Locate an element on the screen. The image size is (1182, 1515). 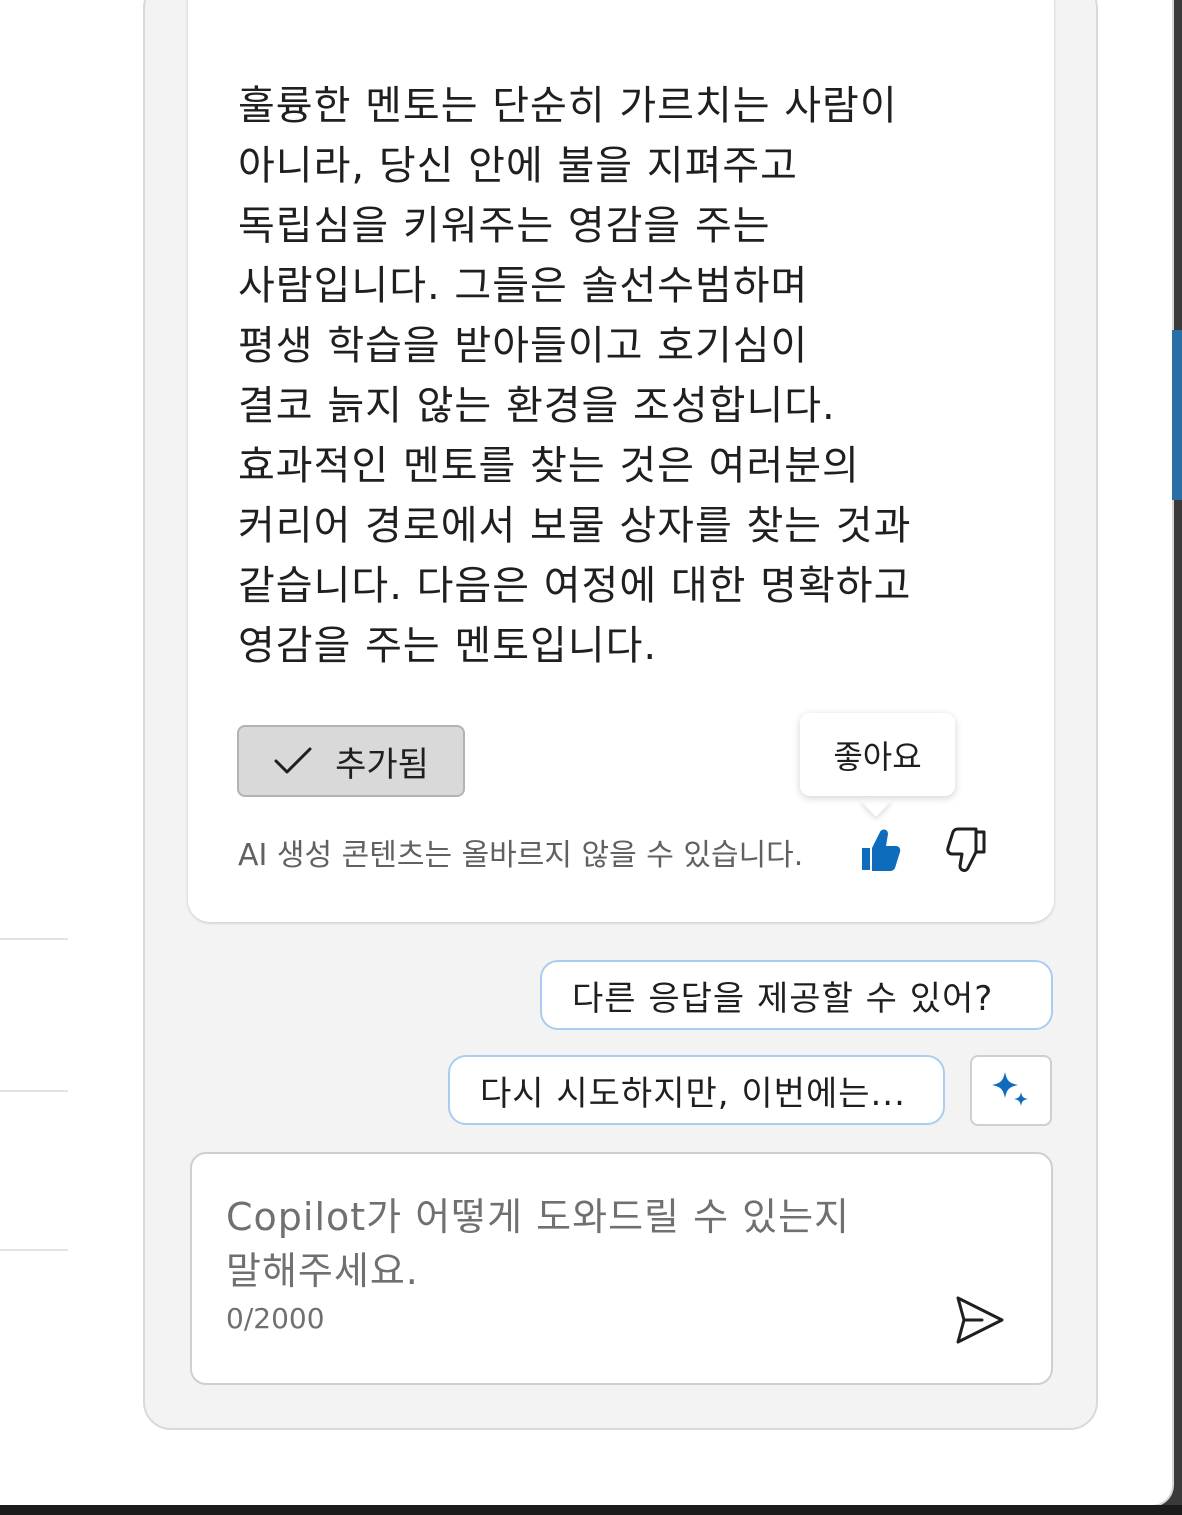
added-button: 추가됨 is located at coordinates (351, 761).